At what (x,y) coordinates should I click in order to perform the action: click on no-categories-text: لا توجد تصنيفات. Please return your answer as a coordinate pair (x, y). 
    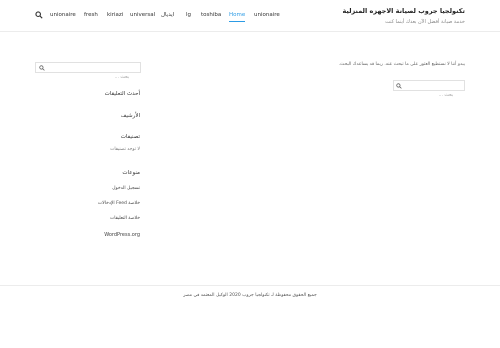
    Looking at the image, I should click on (125, 149).